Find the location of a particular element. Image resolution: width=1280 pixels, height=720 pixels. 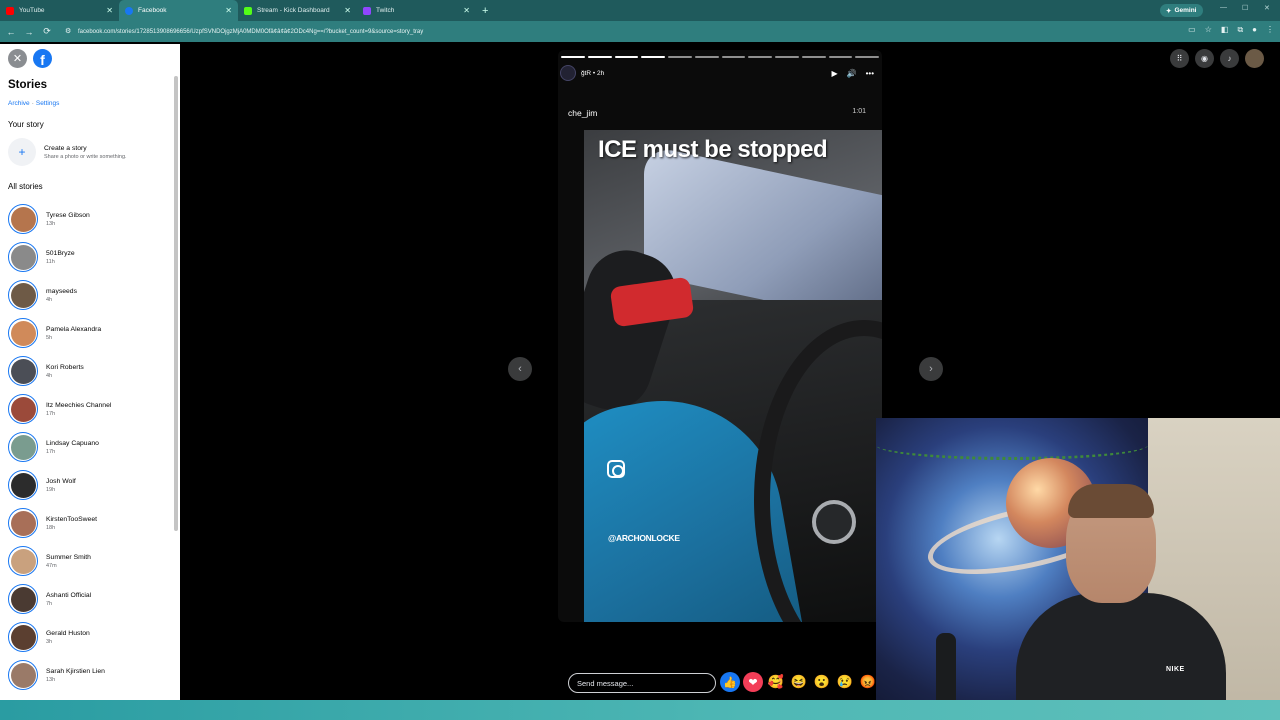

story-list-item: KirstenTooSweet 18h is located at coordinates (89, 523).